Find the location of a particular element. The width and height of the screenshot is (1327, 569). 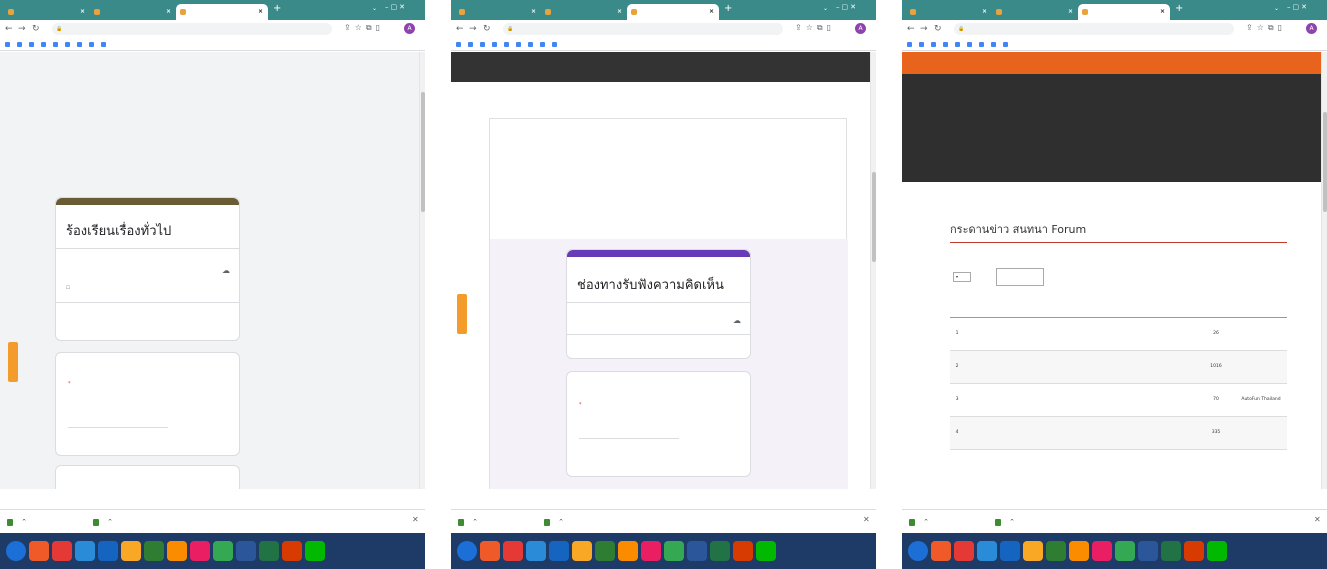

search-input is located at coordinates (1020, 277).